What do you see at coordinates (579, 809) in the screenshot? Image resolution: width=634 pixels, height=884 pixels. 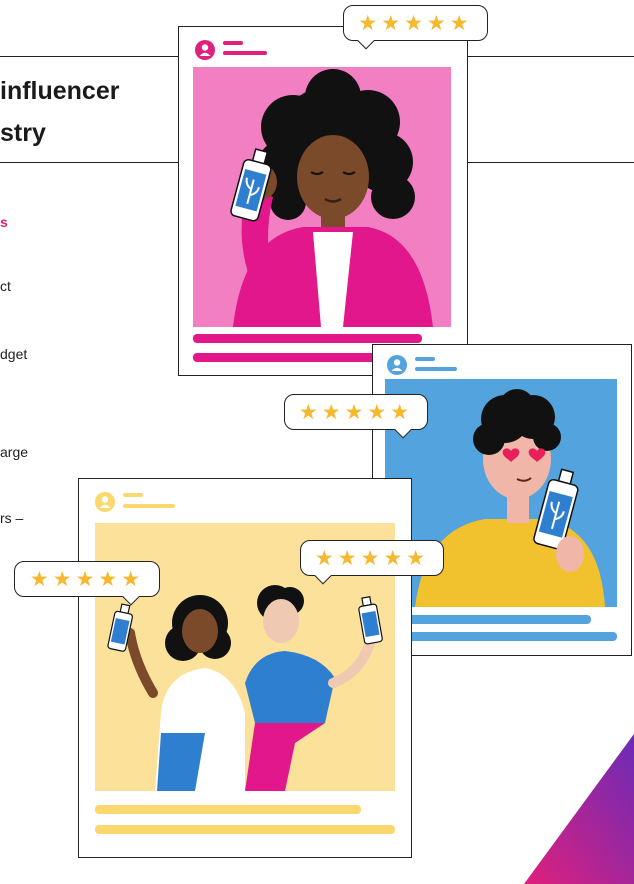 I see `corner-gradient-decoration` at bounding box center [579, 809].